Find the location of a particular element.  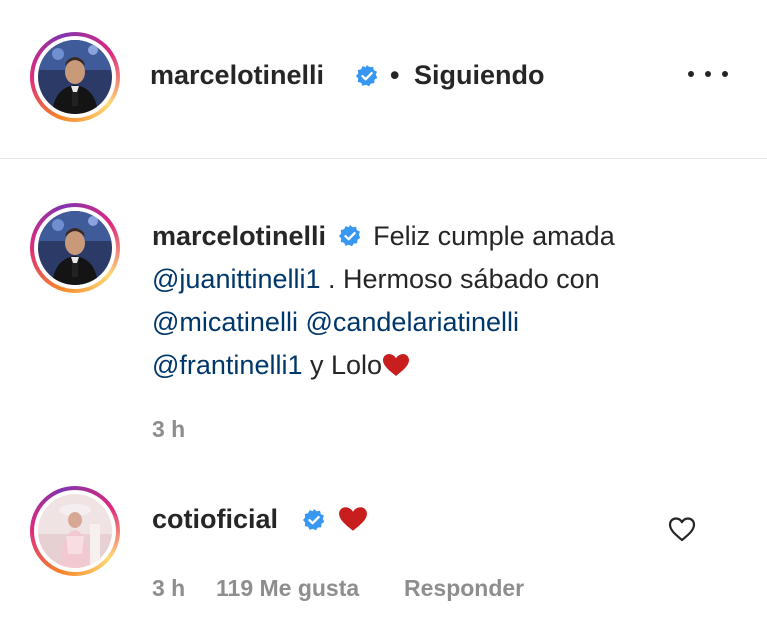

post-author-username: marcelotinelli is located at coordinates (237, 75).